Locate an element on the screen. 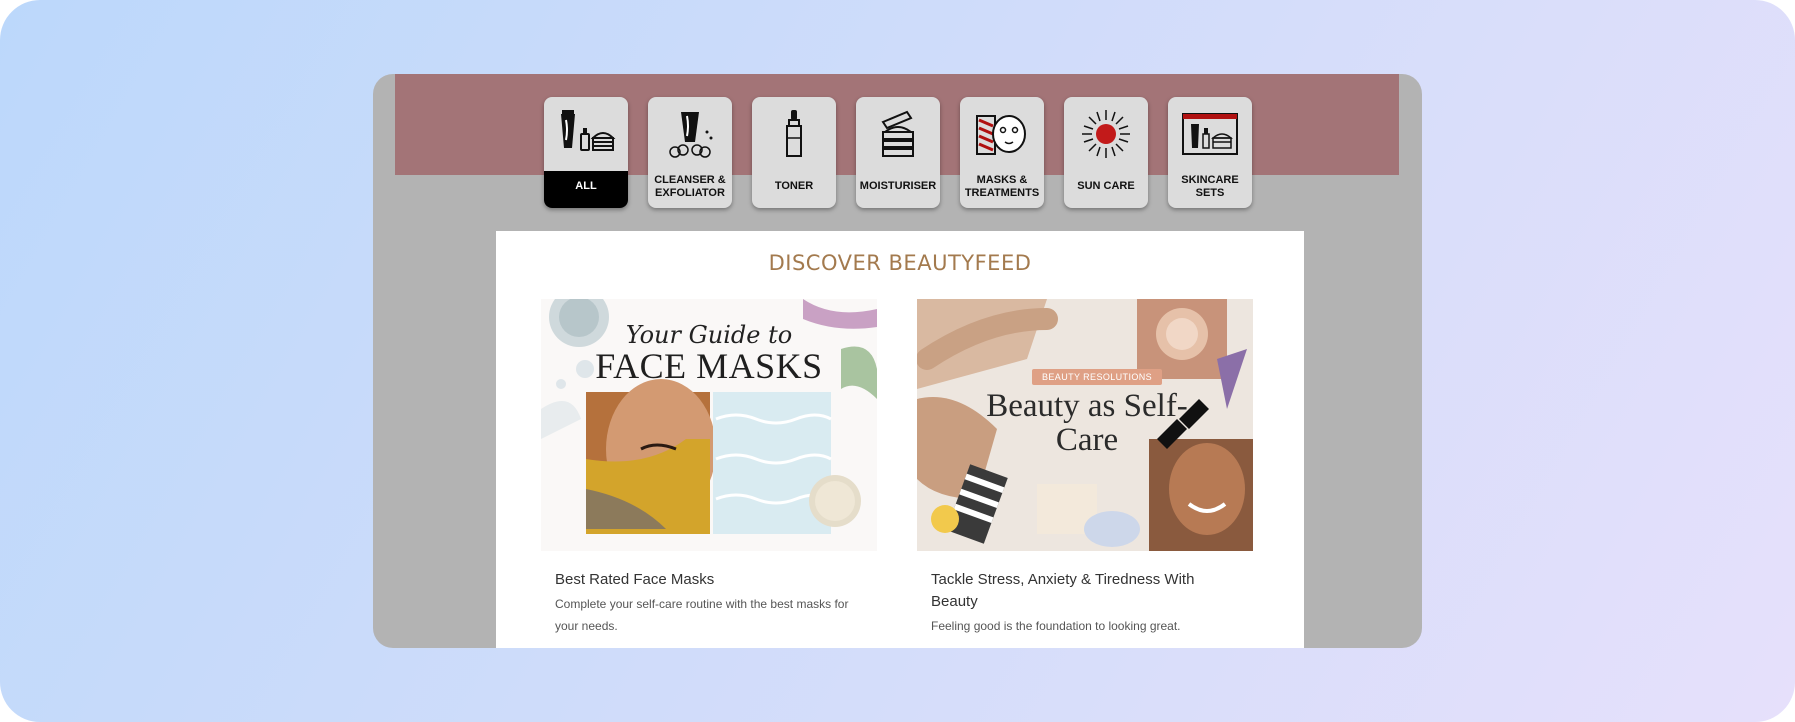  sun-icon is located at coordinates (1106, 134).